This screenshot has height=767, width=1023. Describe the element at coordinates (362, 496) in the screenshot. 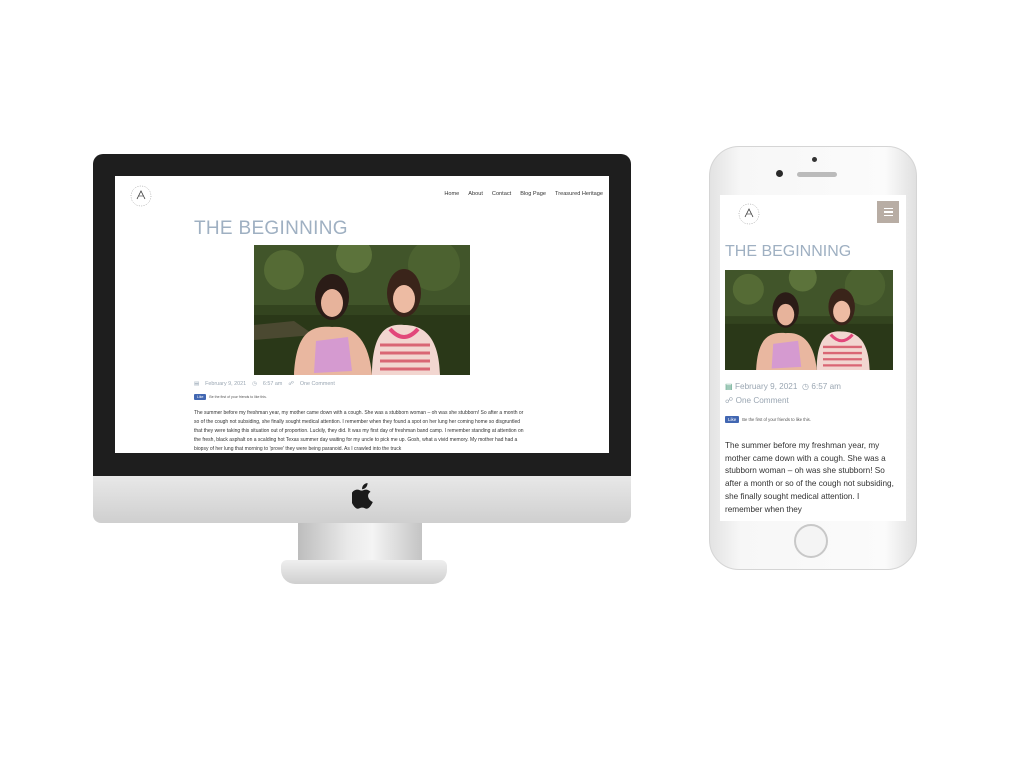

I see `apple-logo-icon` at that location.